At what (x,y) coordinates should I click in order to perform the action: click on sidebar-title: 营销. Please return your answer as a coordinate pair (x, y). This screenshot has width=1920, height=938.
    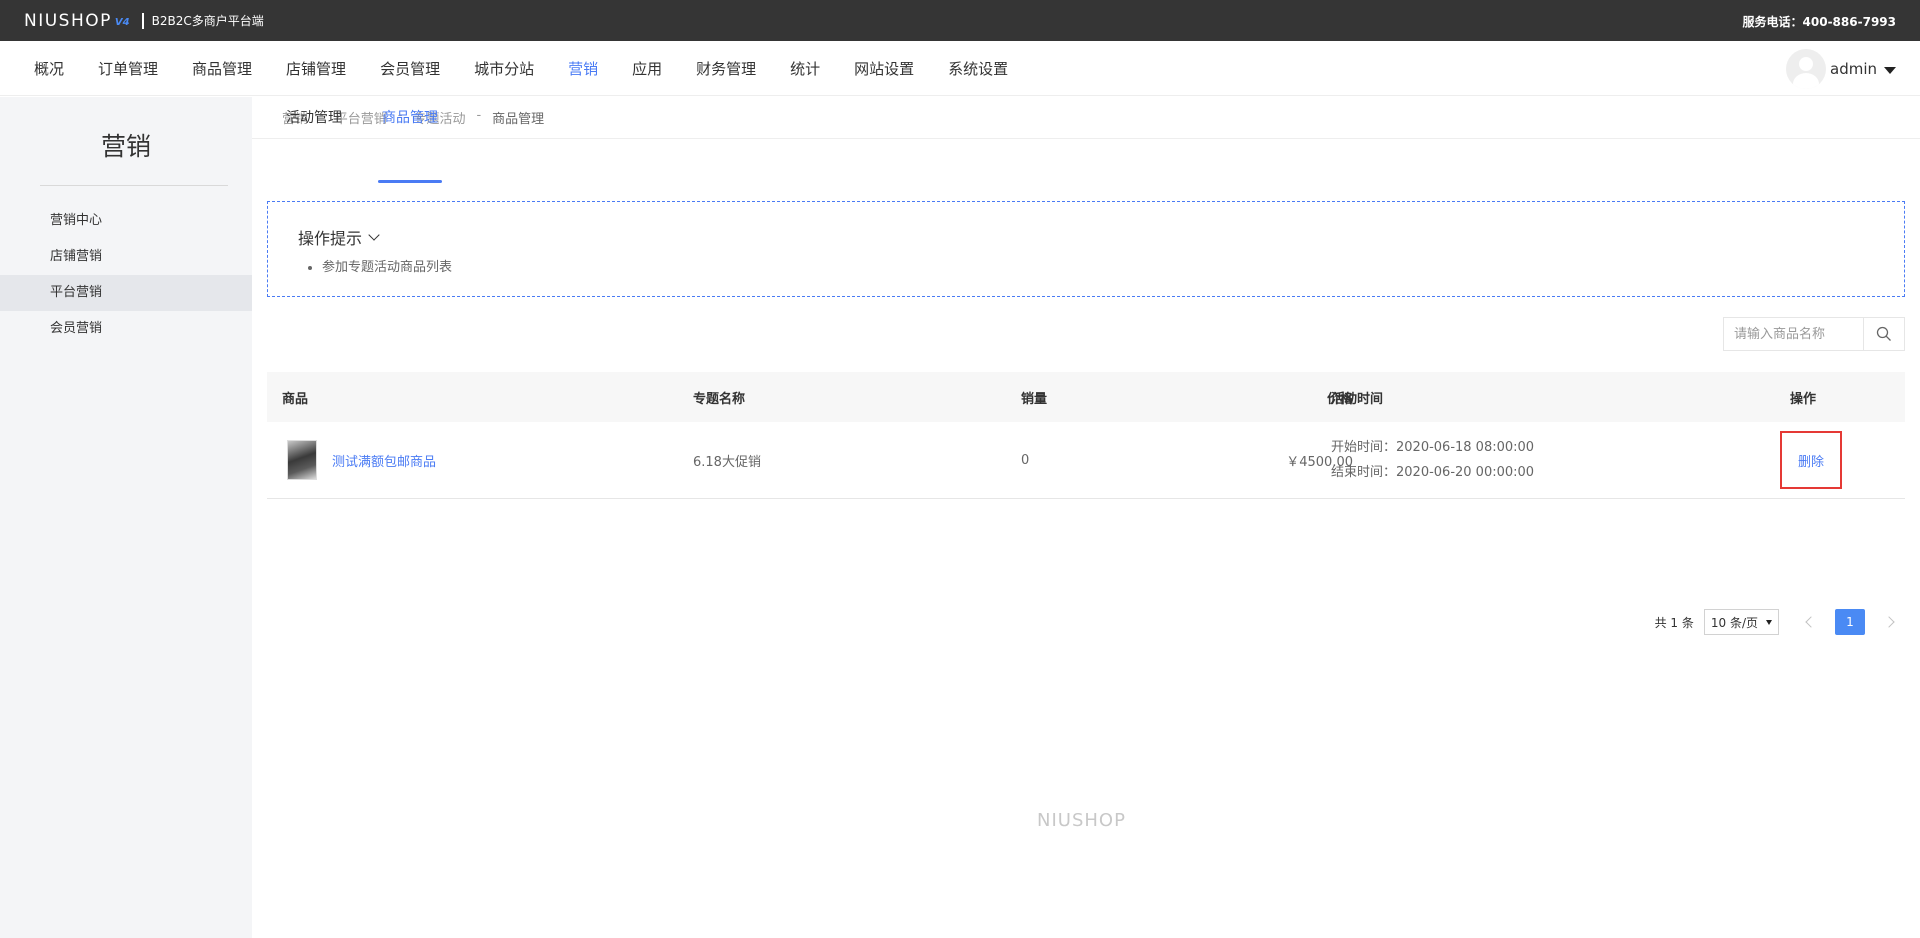
    Looking at the image, I should click on (125, 146).